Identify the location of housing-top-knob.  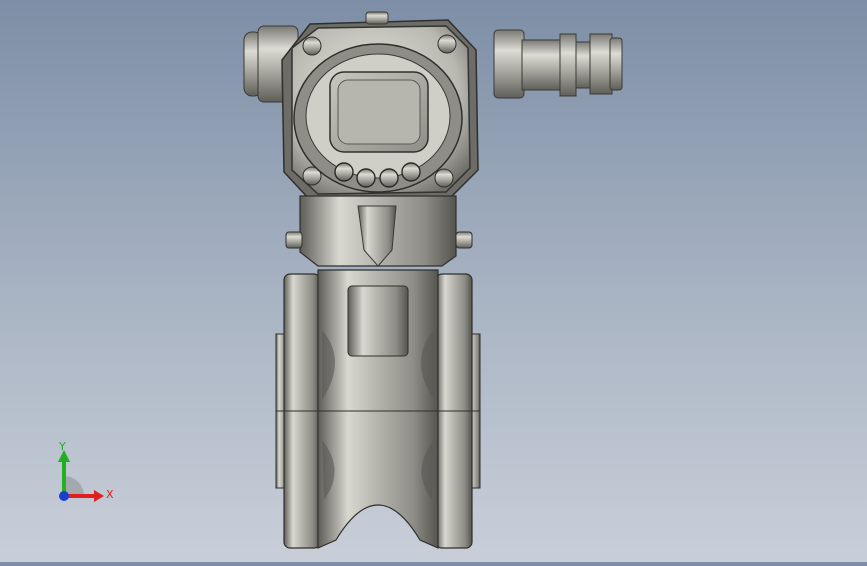
(377, 18).